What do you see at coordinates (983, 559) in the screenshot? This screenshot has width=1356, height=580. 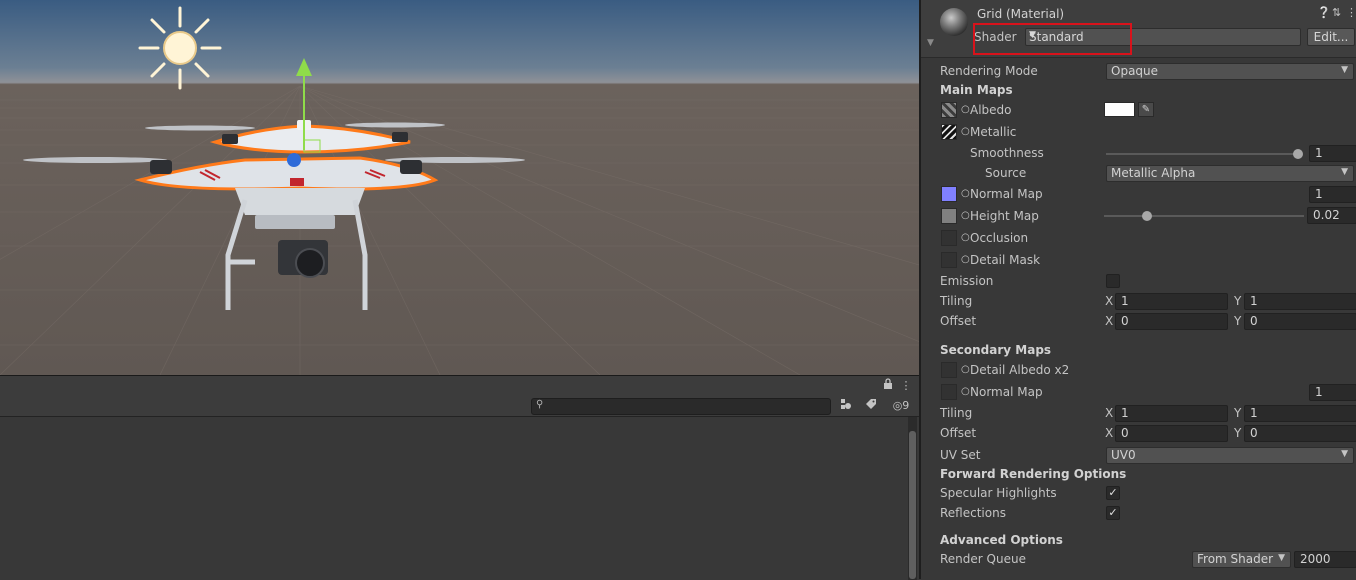 I see `render-queue-label: Render Queue` at bounding box center [983, 559].